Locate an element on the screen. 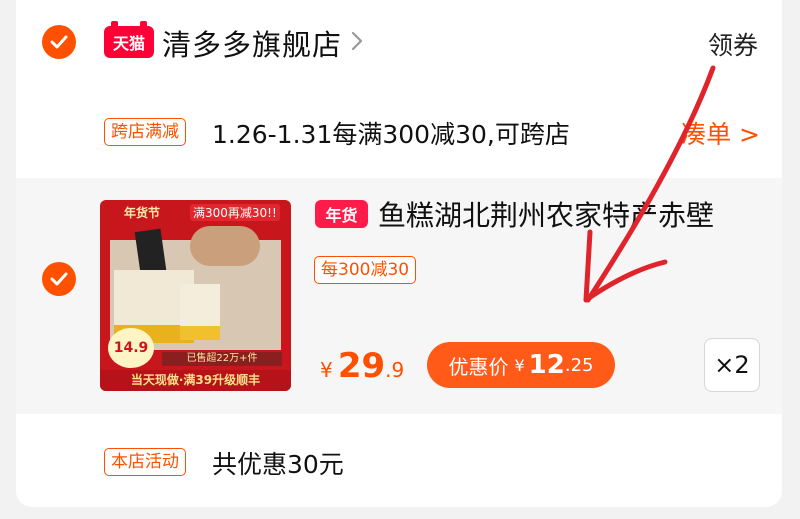  add-items-link: 凑单 > is located at coordinates (720, 133).